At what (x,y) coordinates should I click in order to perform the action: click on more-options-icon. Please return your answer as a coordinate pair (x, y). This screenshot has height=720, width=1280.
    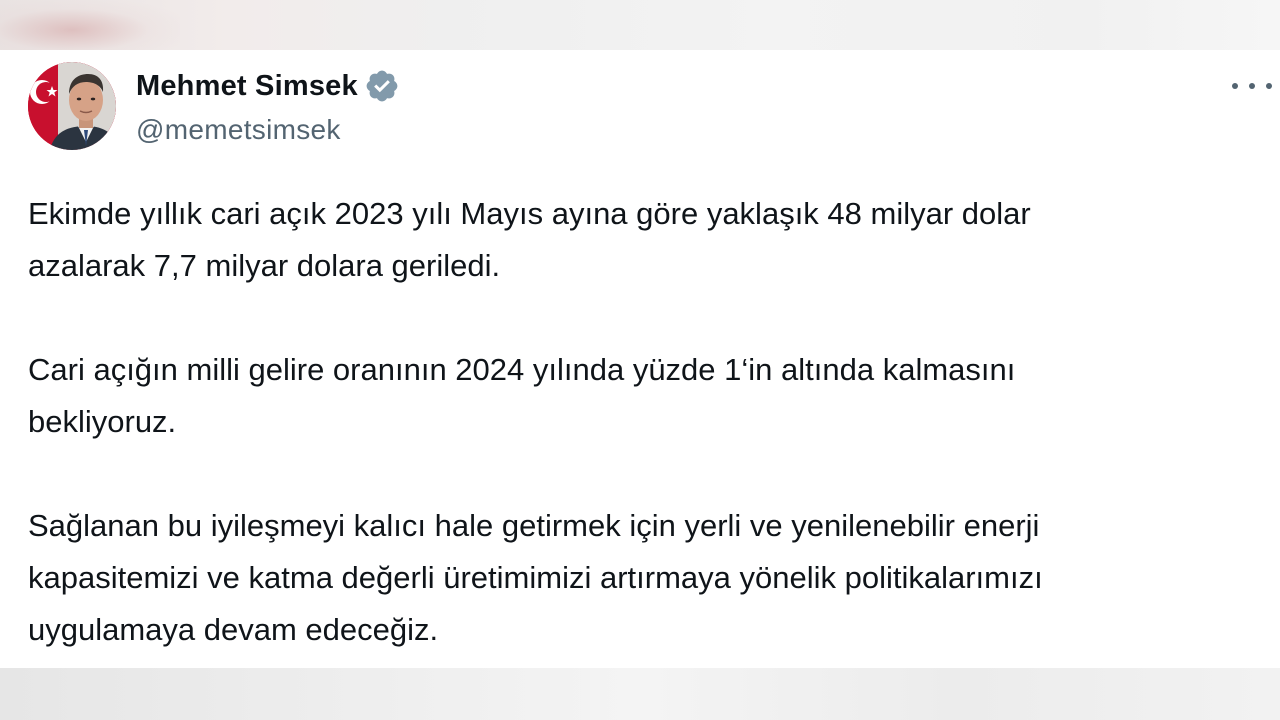
    Looking at the image, I should click on (1252, 86).